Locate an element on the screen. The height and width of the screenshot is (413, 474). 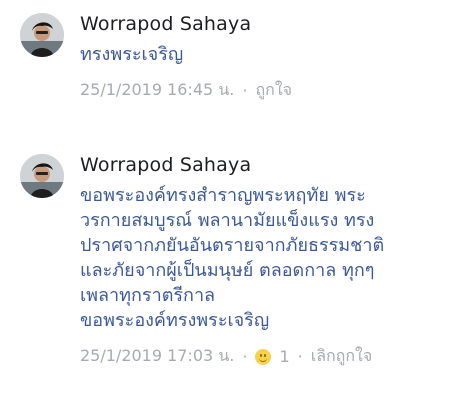
comment-meta: 25/1/2019 16:45 น. · ถูกใจ is located at coordinates (186, 90).